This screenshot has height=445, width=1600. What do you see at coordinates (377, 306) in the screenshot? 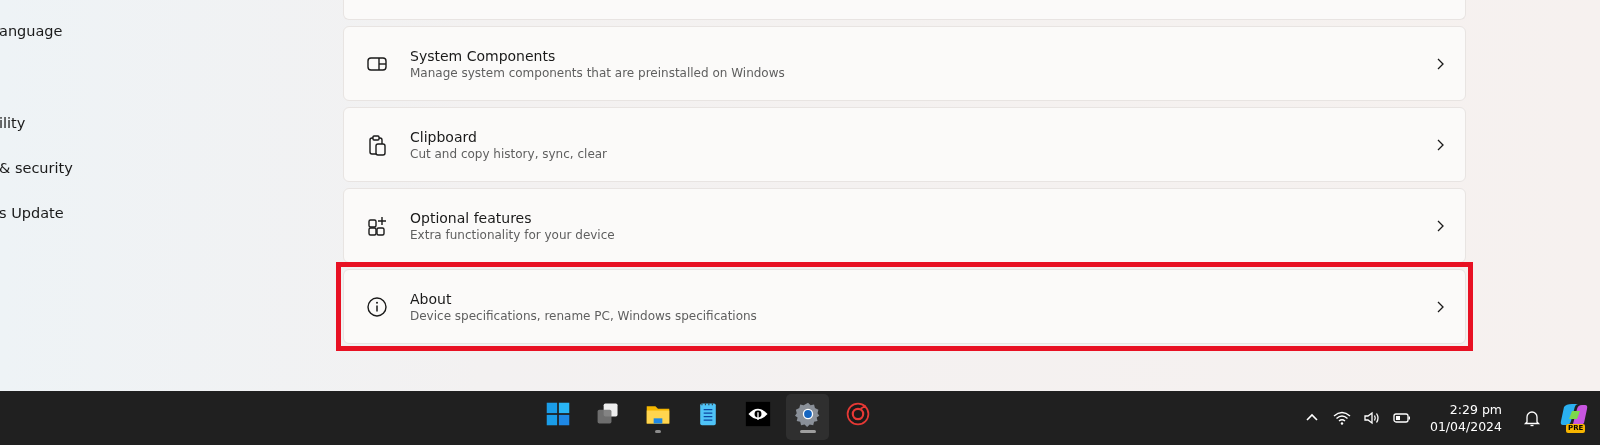
I see `info-icon` at bounding box center [377, 306].